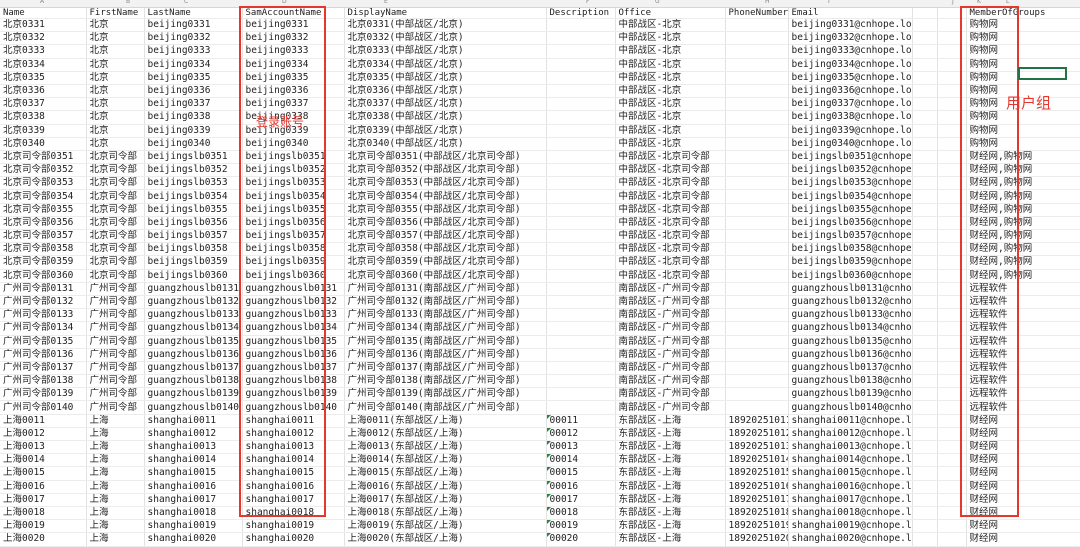  What do you see at coordinates (757, 13) in the screenshot?
I see `header-cell-phone-number: PhoneNumber` at bounding box center [757, 13].